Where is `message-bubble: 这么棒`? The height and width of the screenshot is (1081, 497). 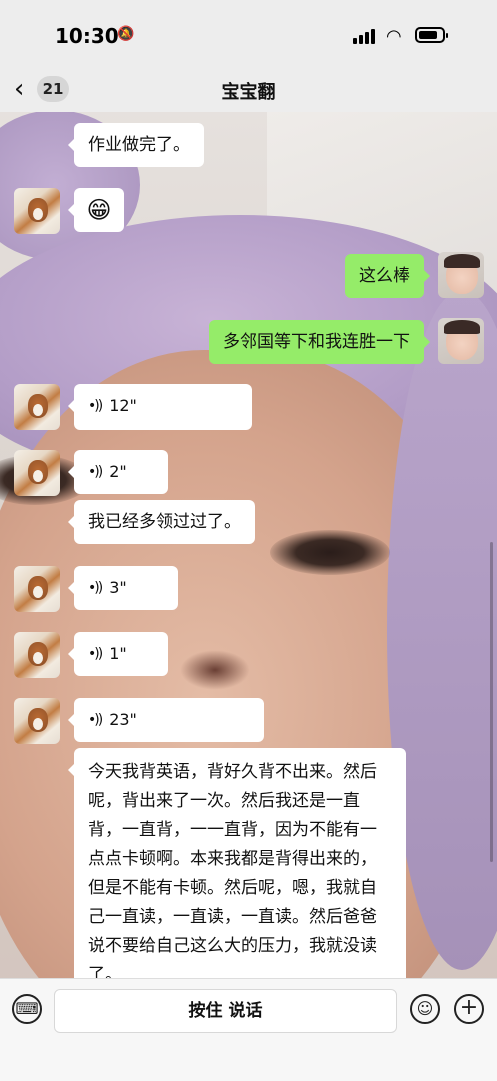 message-bubble: 这么棒 is located at coordinates (387, 276).